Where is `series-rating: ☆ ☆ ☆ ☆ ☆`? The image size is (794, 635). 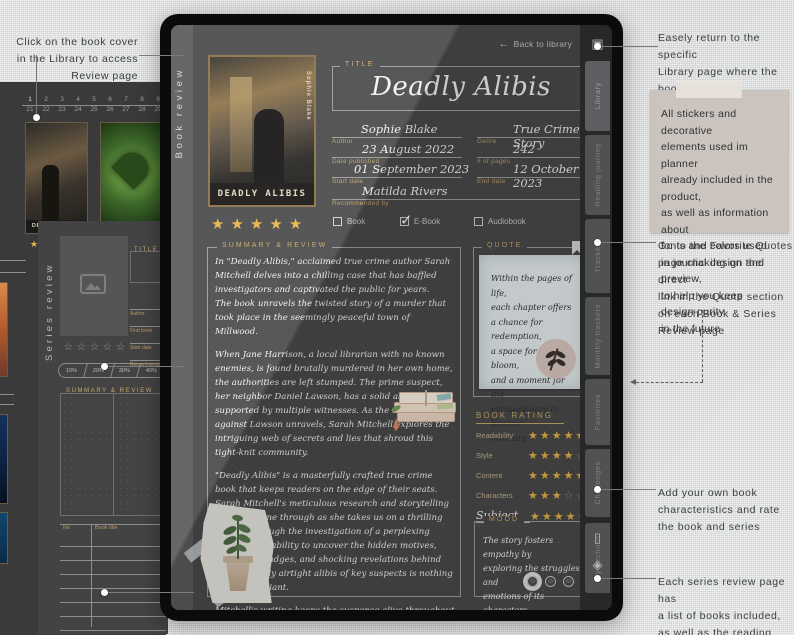 series-rating: ☆ ☆ ☆ ☆ ☆ is located at coordinates (94, 348).